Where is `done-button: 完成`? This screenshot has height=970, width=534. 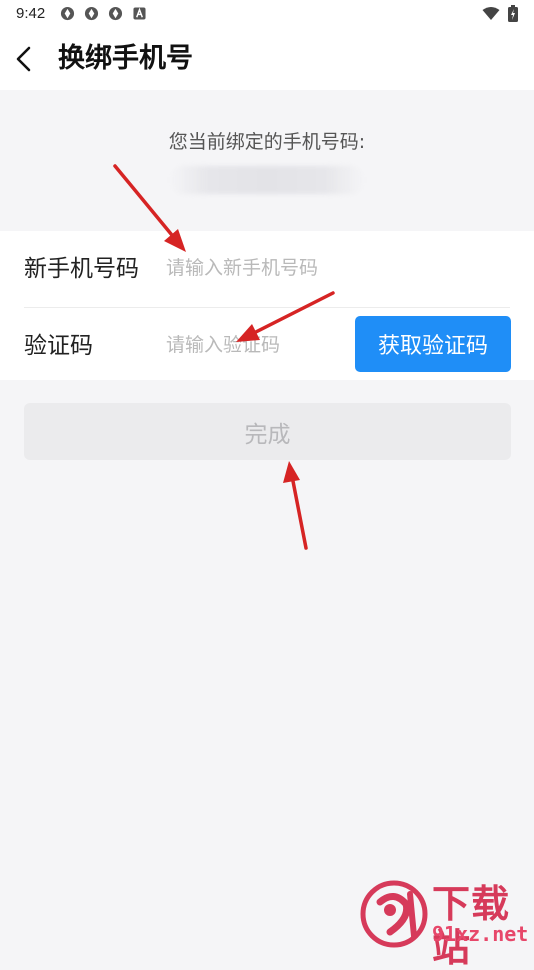
done-button: 完成 is located at coordinates (267, 431).